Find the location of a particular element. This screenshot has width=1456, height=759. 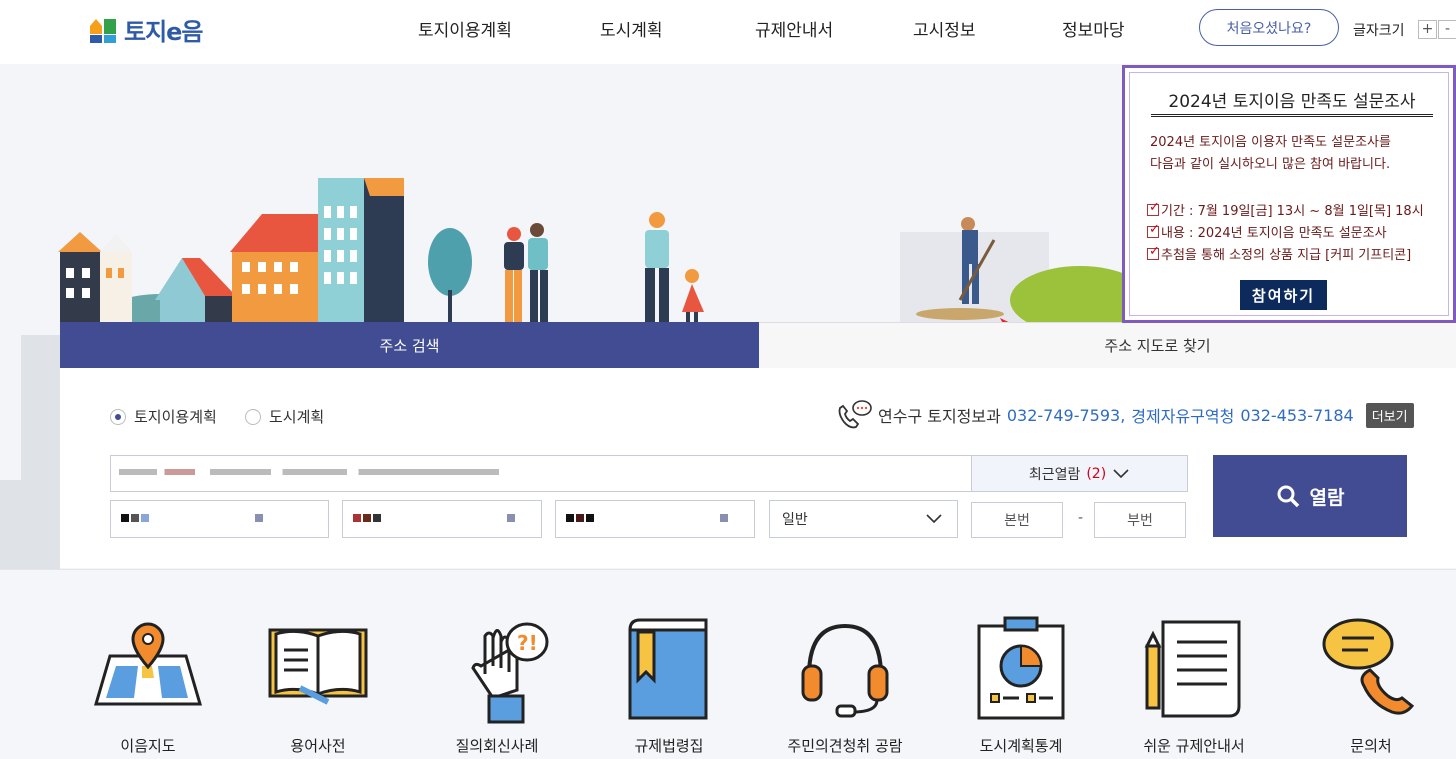

quick-item-qna: ?! is located at coordinates (497, 672).